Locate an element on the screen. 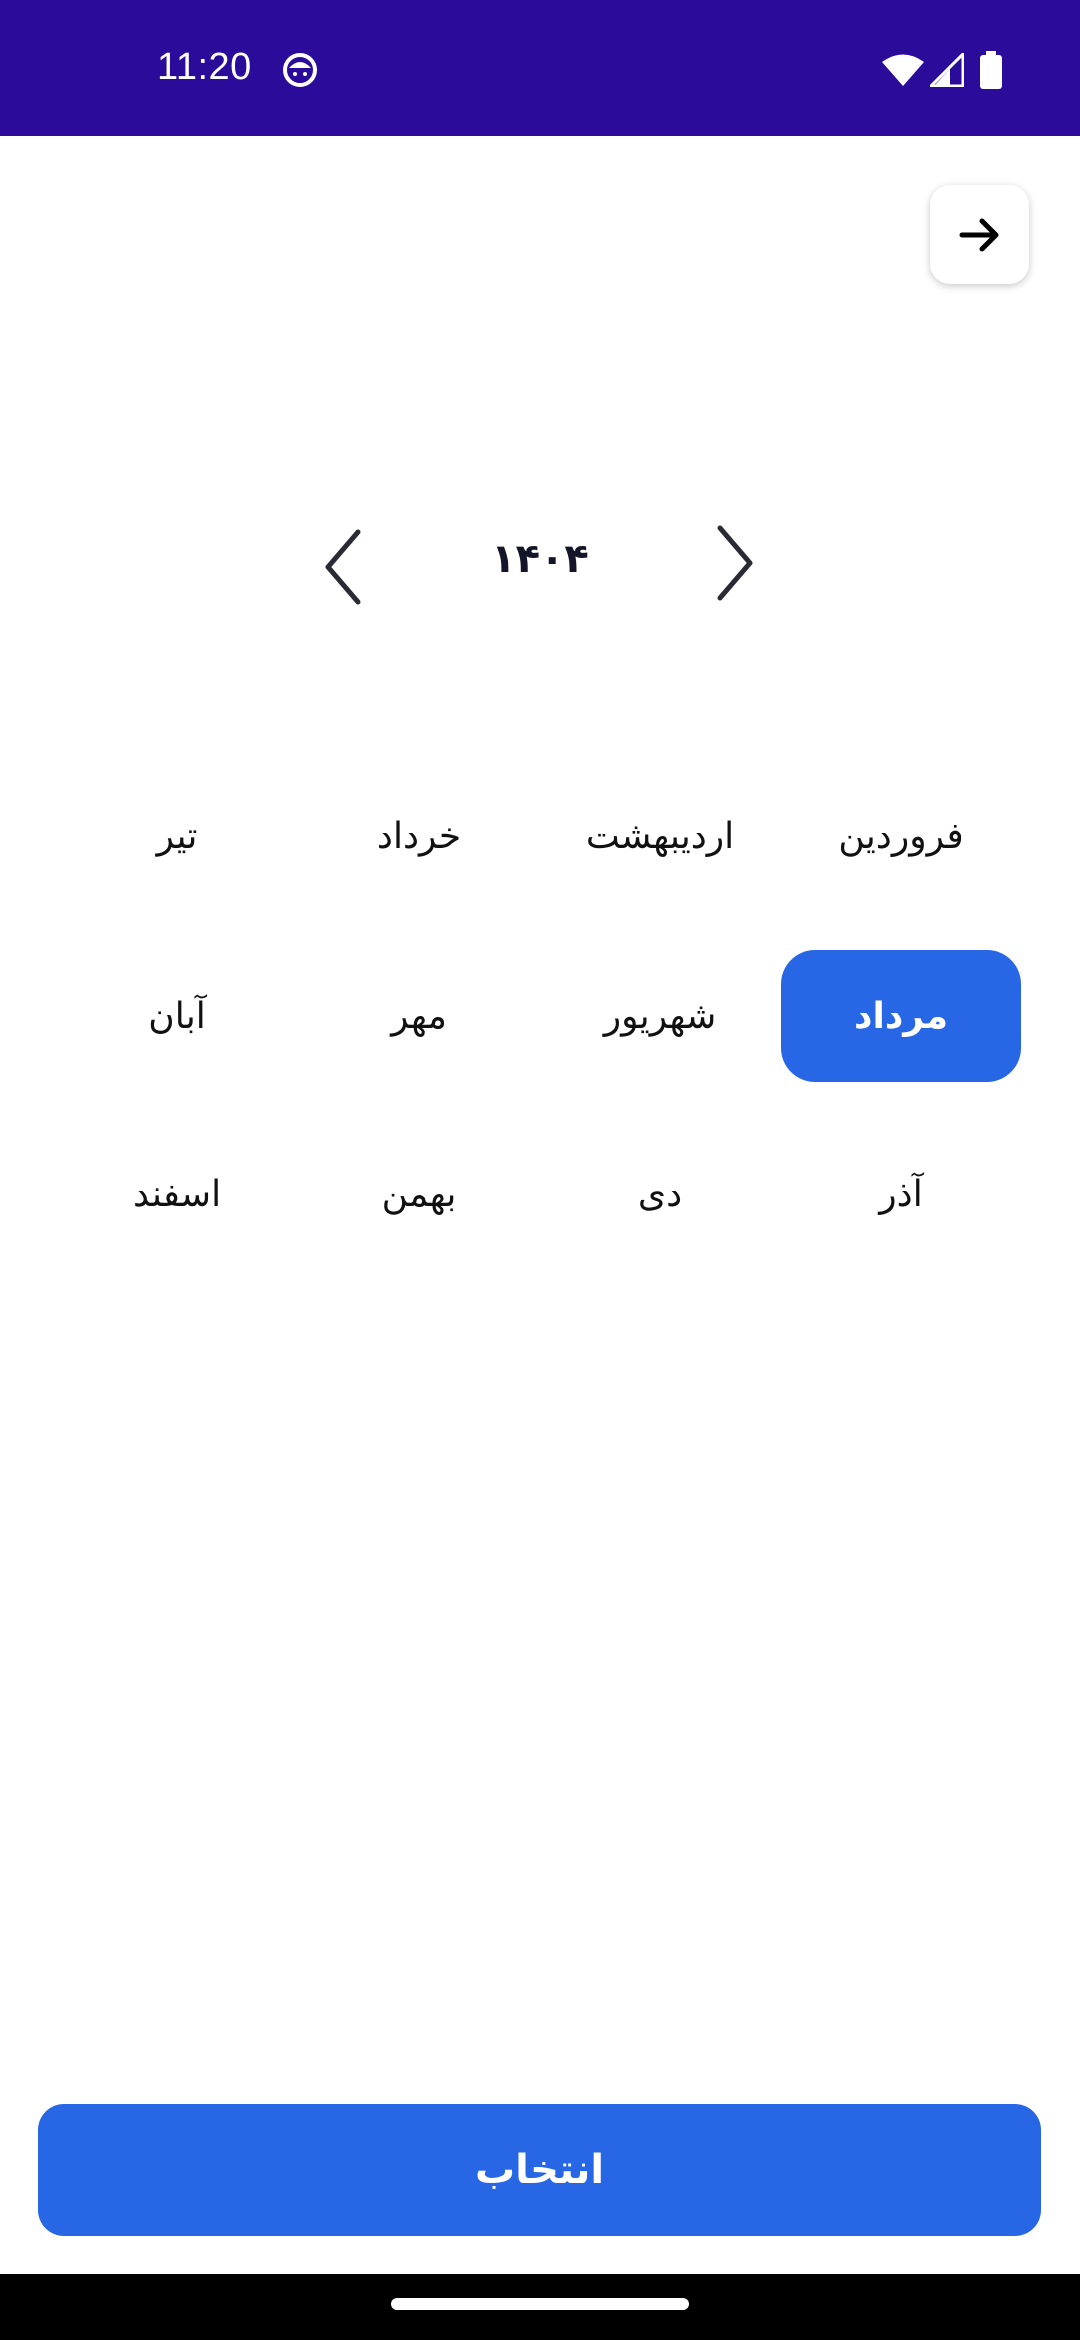 Image resolution: width=1080 pixels, height=2340 pixels. month-ordibehesht: اردیبهشت is located at coordinates (660, 836).